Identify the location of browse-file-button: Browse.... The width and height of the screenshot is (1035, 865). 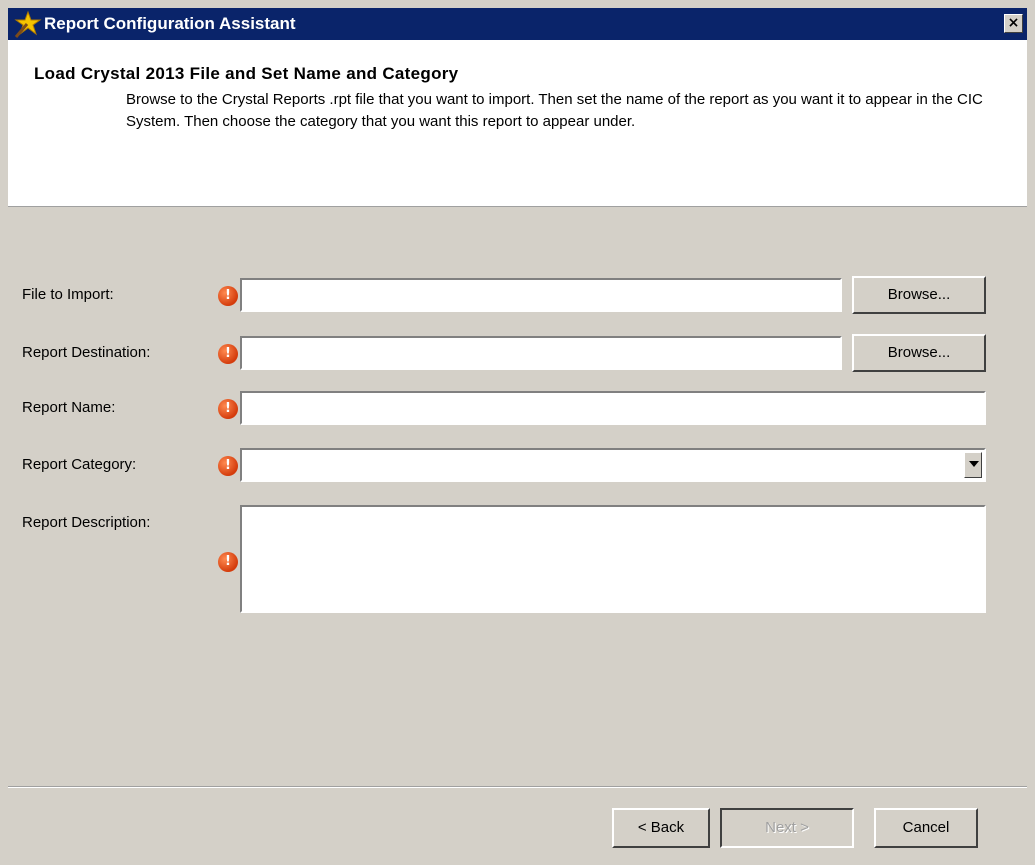
(919, 295).